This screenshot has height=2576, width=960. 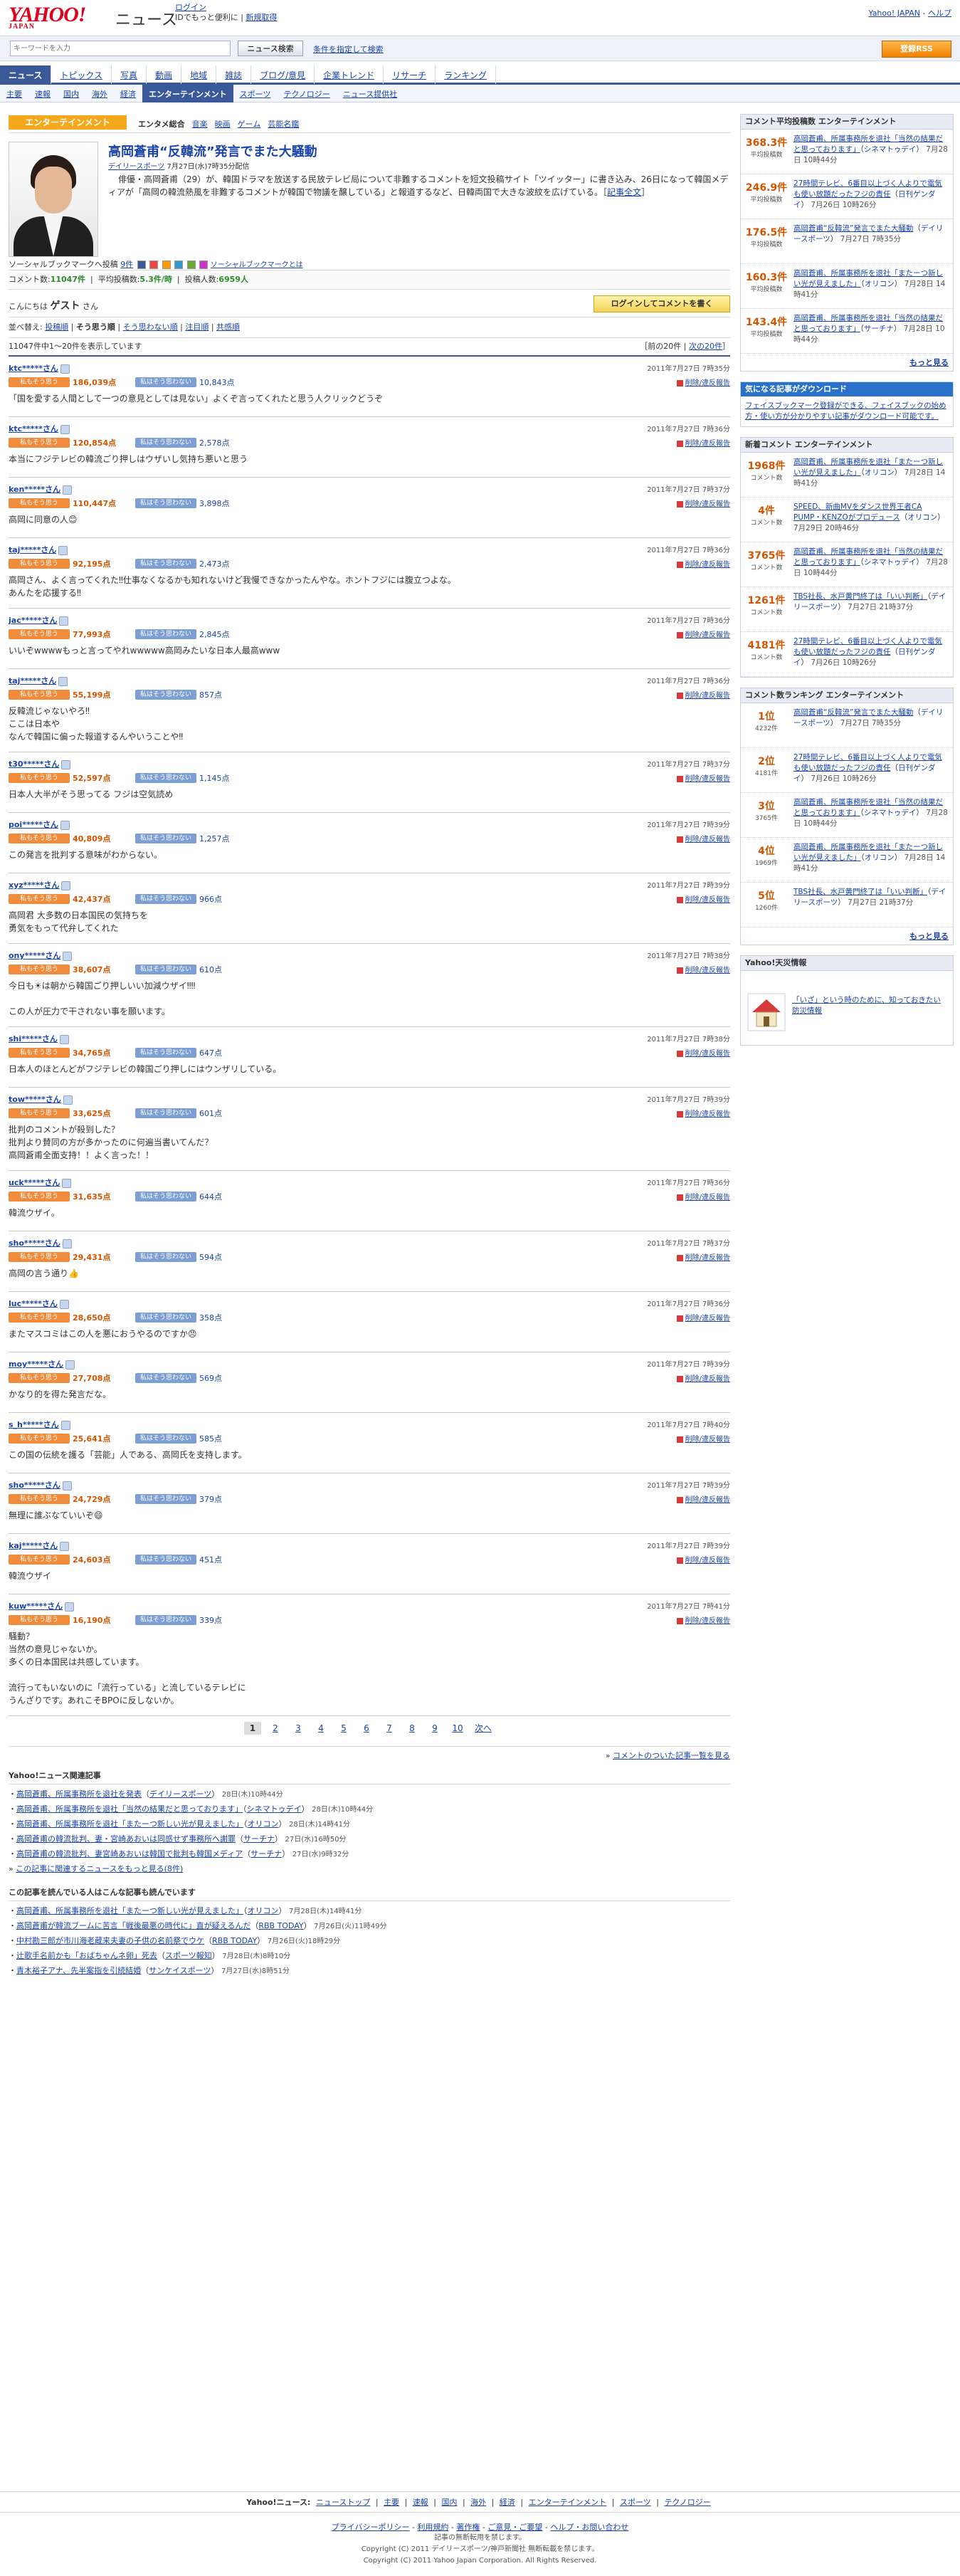 What do you see at coordinates (110, 1940) in the screenshot?
I see `item-title: 中村勘三郎が市川海老蔵来夫妻の子供の名前祭でウケ` at bounding box center [110, 1940].